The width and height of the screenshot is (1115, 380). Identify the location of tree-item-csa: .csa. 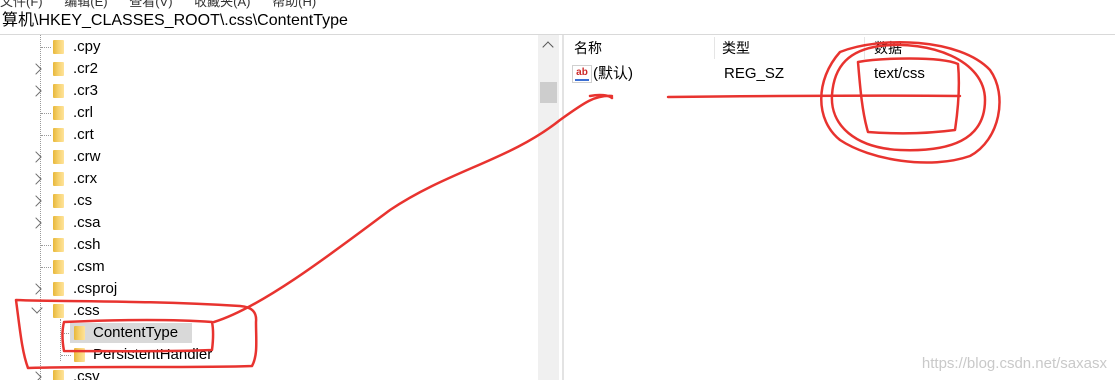
(270, 223).